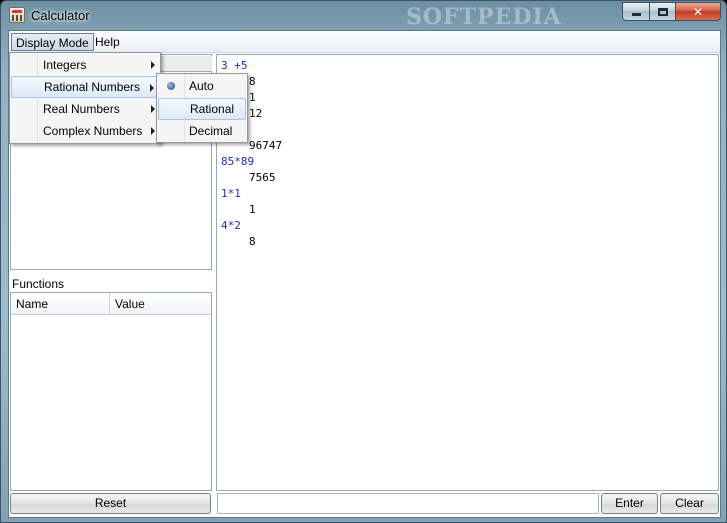 The image size is (727, 523). What do you see at coordinates (231, 225) in the screenshot?
I see `output-input-line: 4*2` at bounding box center [231, 225].